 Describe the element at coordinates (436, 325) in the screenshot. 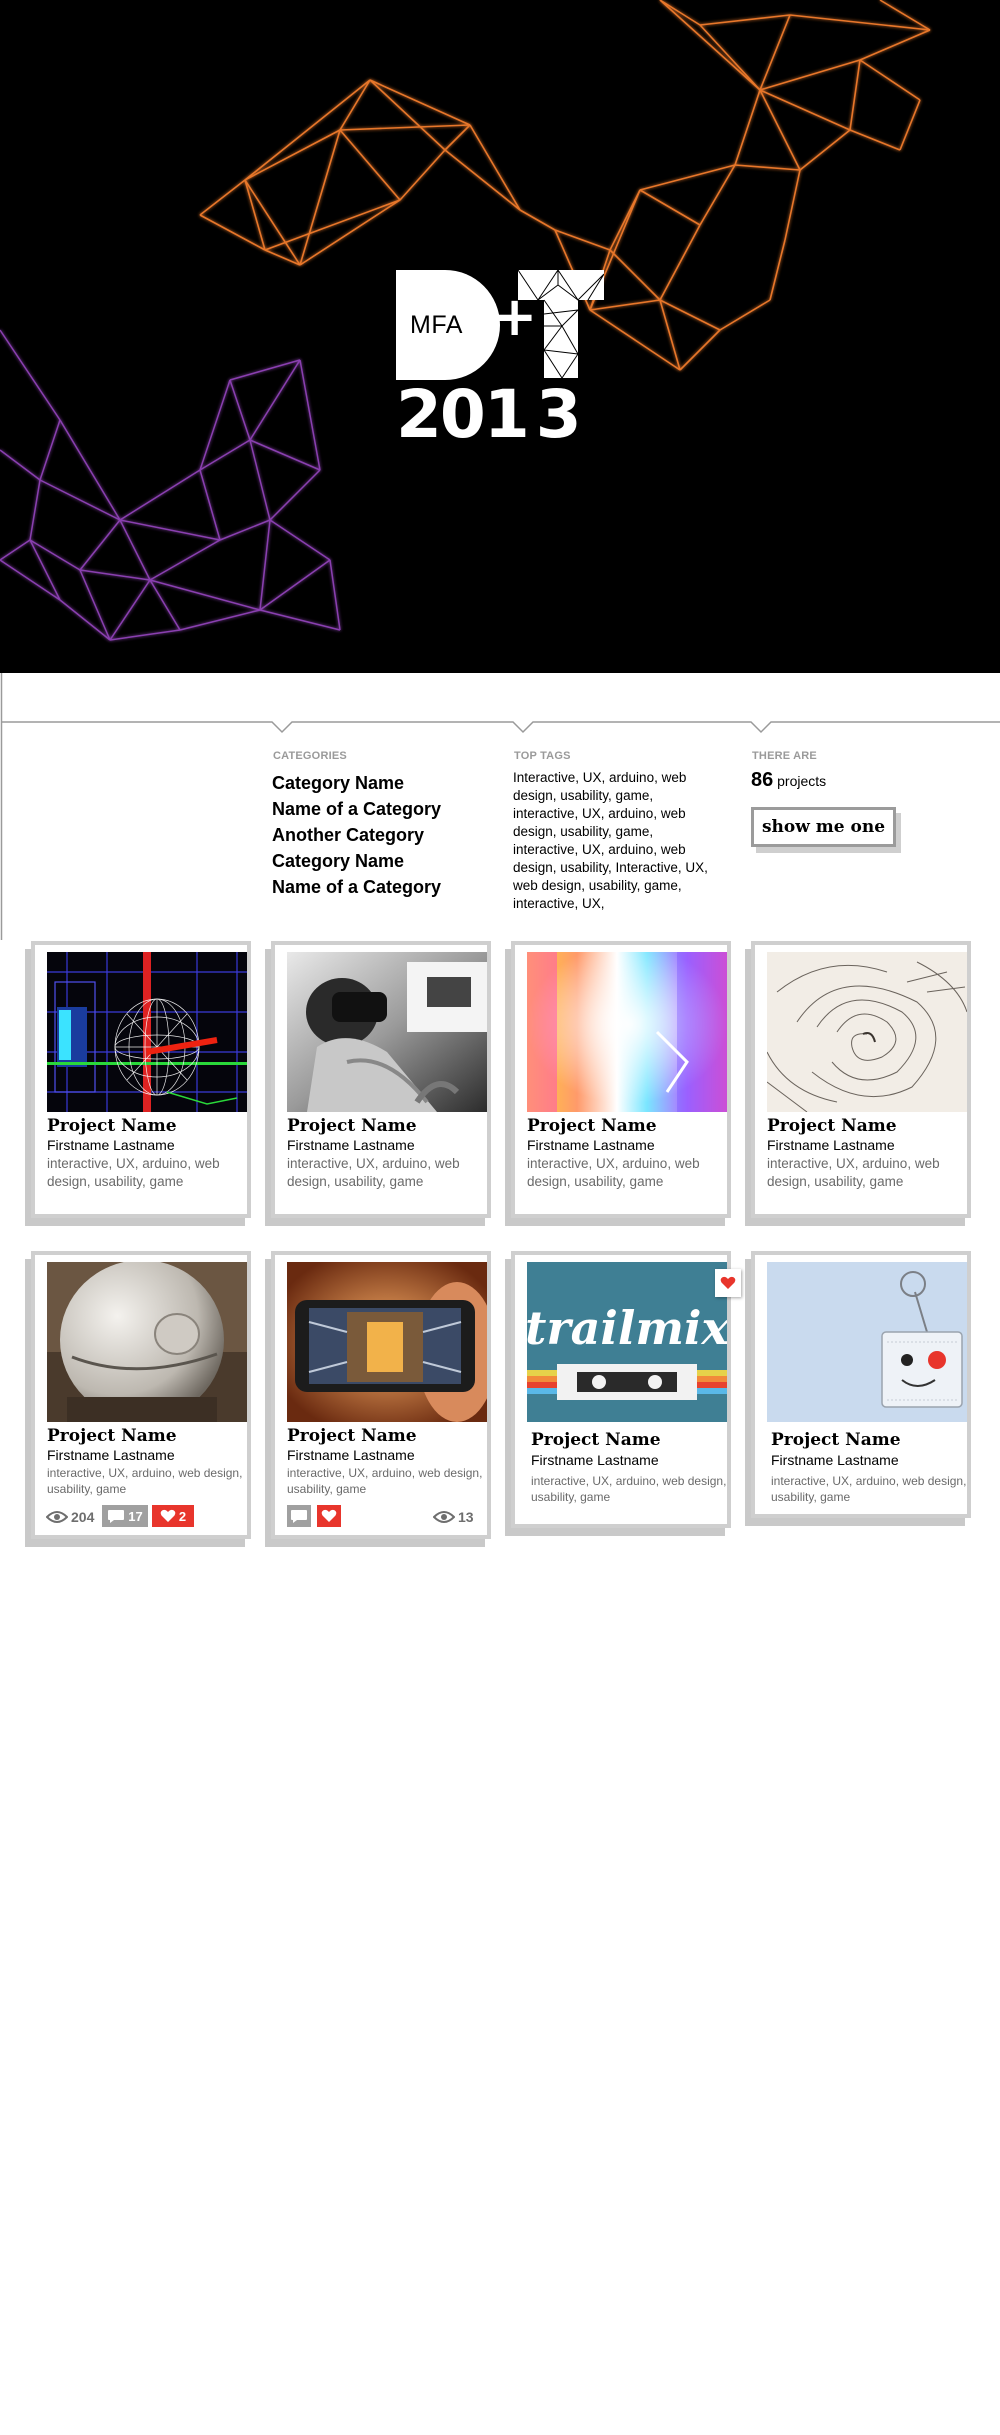

I see `logo-mfa-text: MFA` at that location.